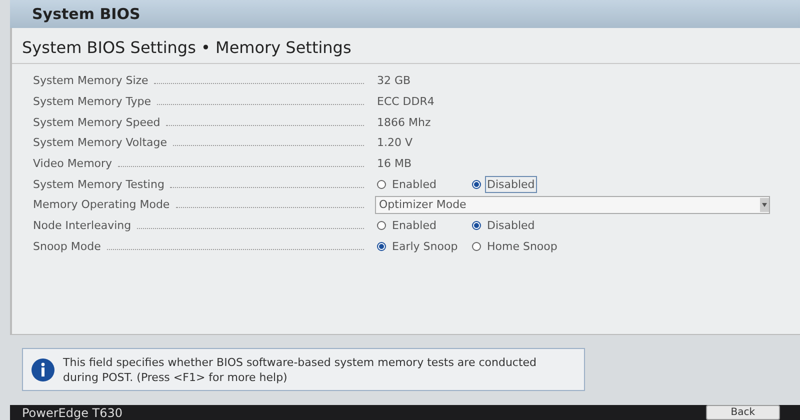  What do you see at coordinates (406, 50) in the screenshot?
I see `page-title: System BIOS Settings • Memory Settings` at bounding box center [406, 50].